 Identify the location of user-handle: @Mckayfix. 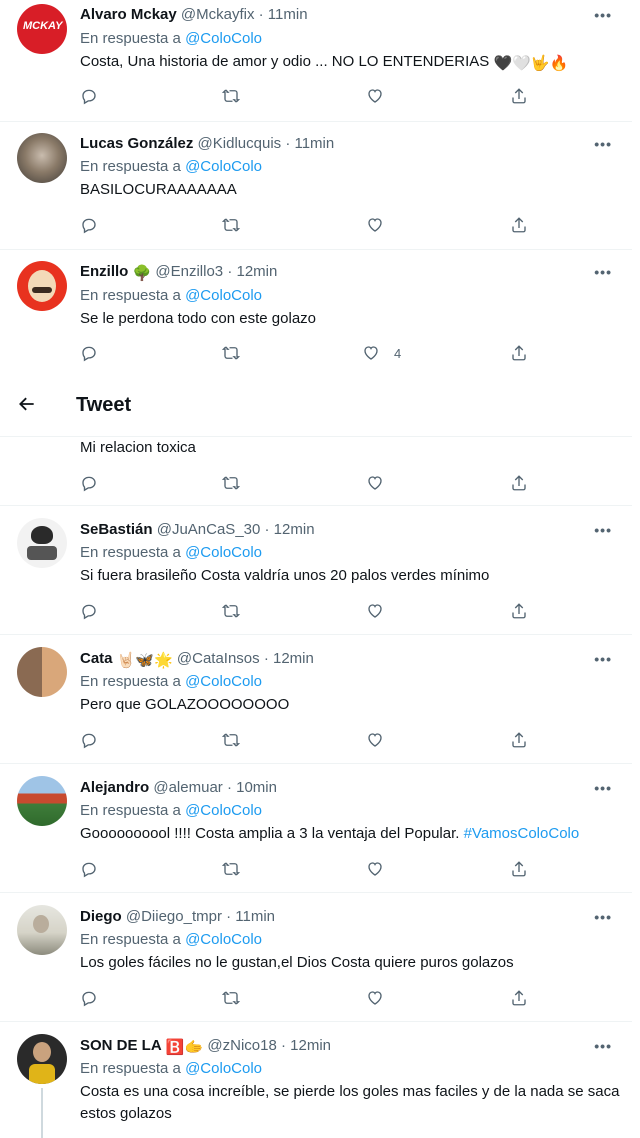
(218, 14).